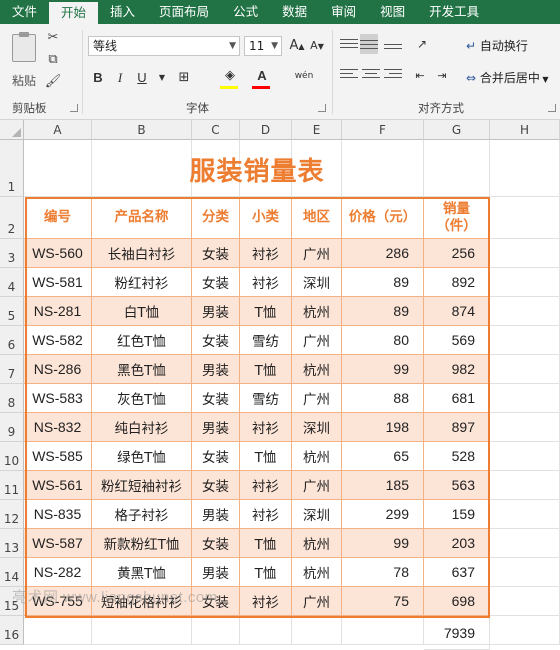 The height and width of the screenshot is (650, 560). I want to click on table-cell: 185, so click(383, 485).